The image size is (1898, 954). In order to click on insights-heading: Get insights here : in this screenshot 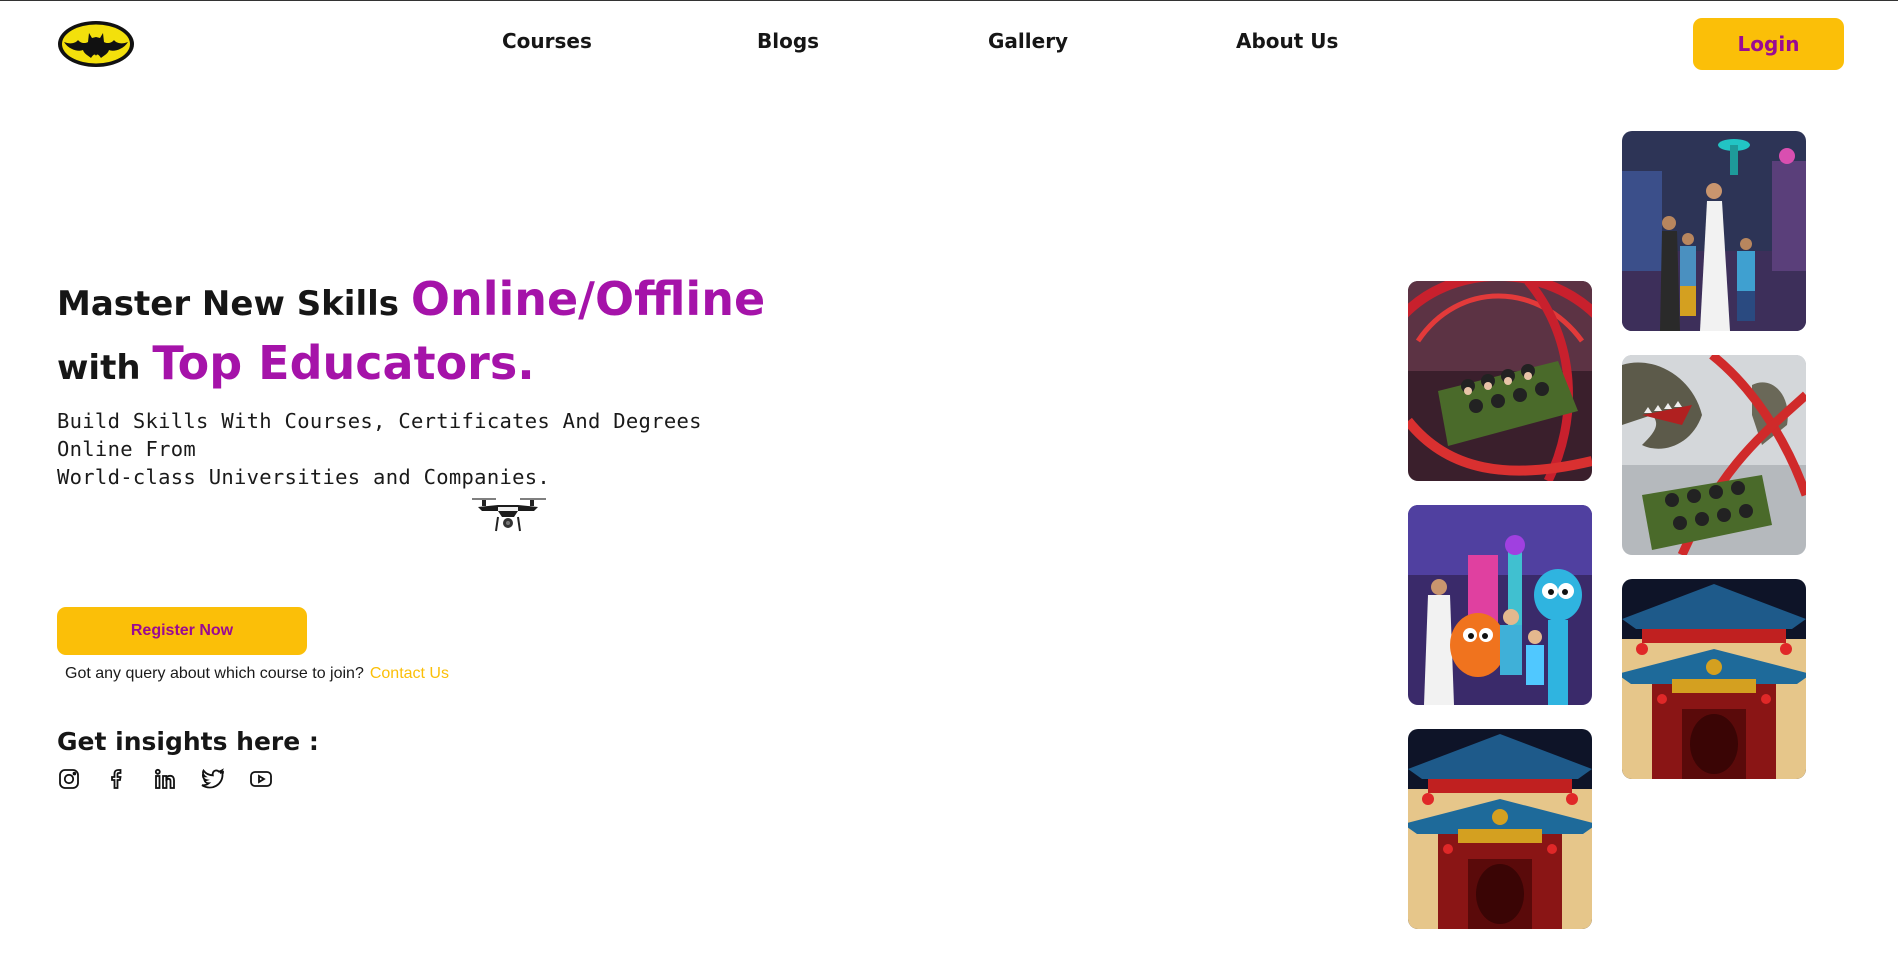, I will do `click(188, 741)`.